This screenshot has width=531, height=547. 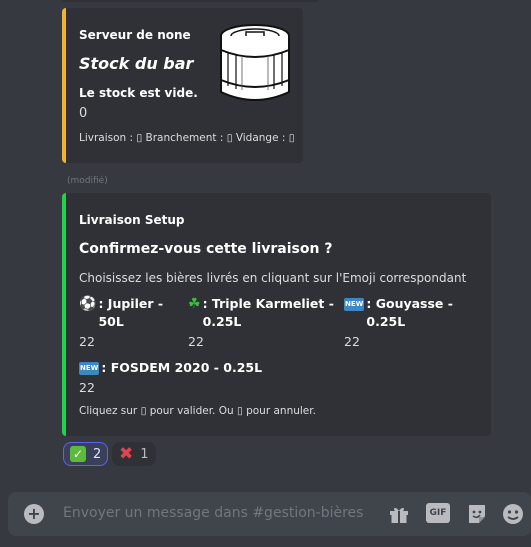 I want to click on reaction-count: 2, so click(x=97, y=454).